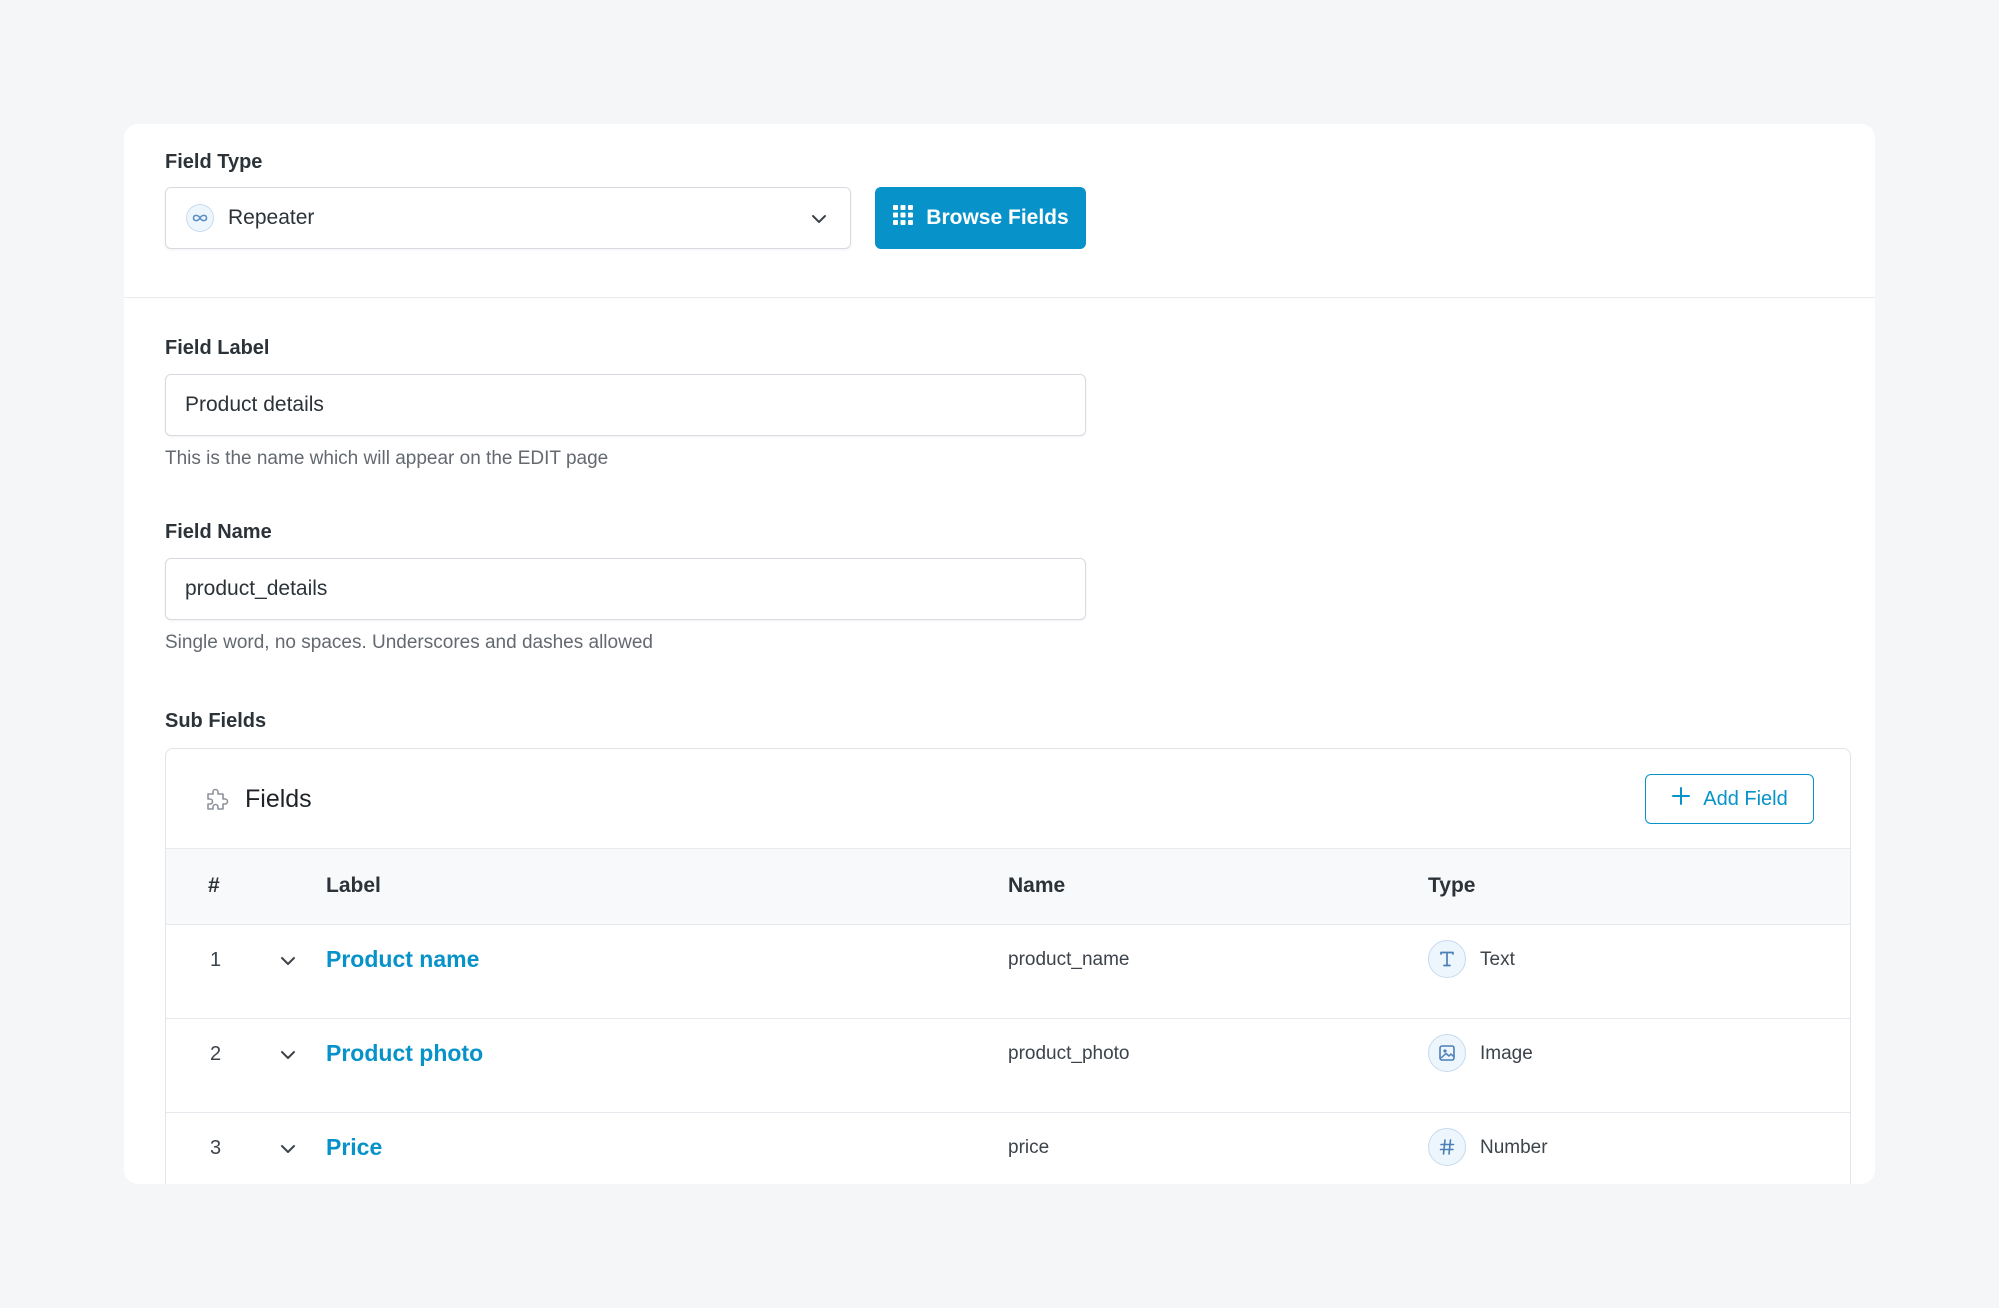 This screenshot has width=1999, height=1308. Describe the element at coordinates (1745, 798) in the screenshot. I see `add-field-label: Add Field` at that location.